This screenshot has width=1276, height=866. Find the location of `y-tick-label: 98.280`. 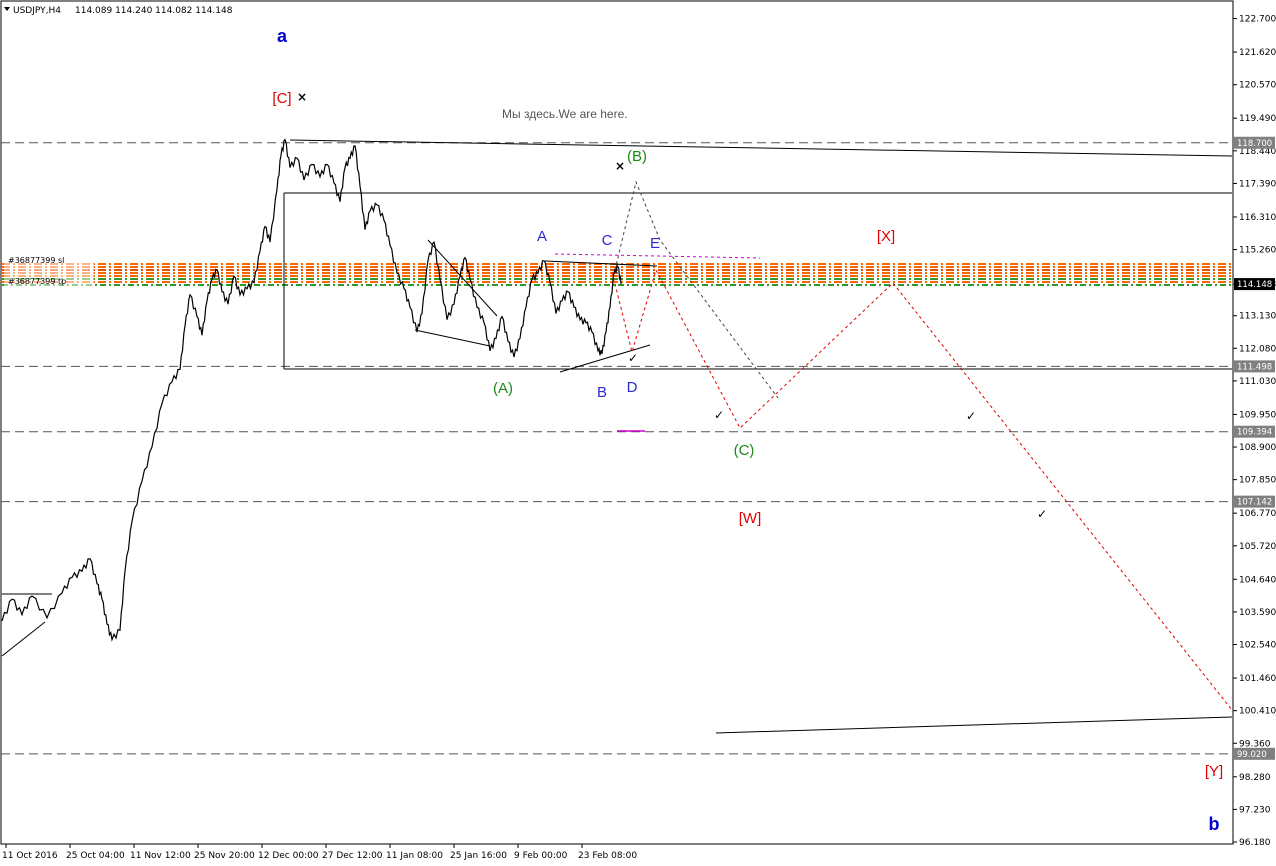

y-tick-label: 98.280 is located at coordinates (1255, 778).